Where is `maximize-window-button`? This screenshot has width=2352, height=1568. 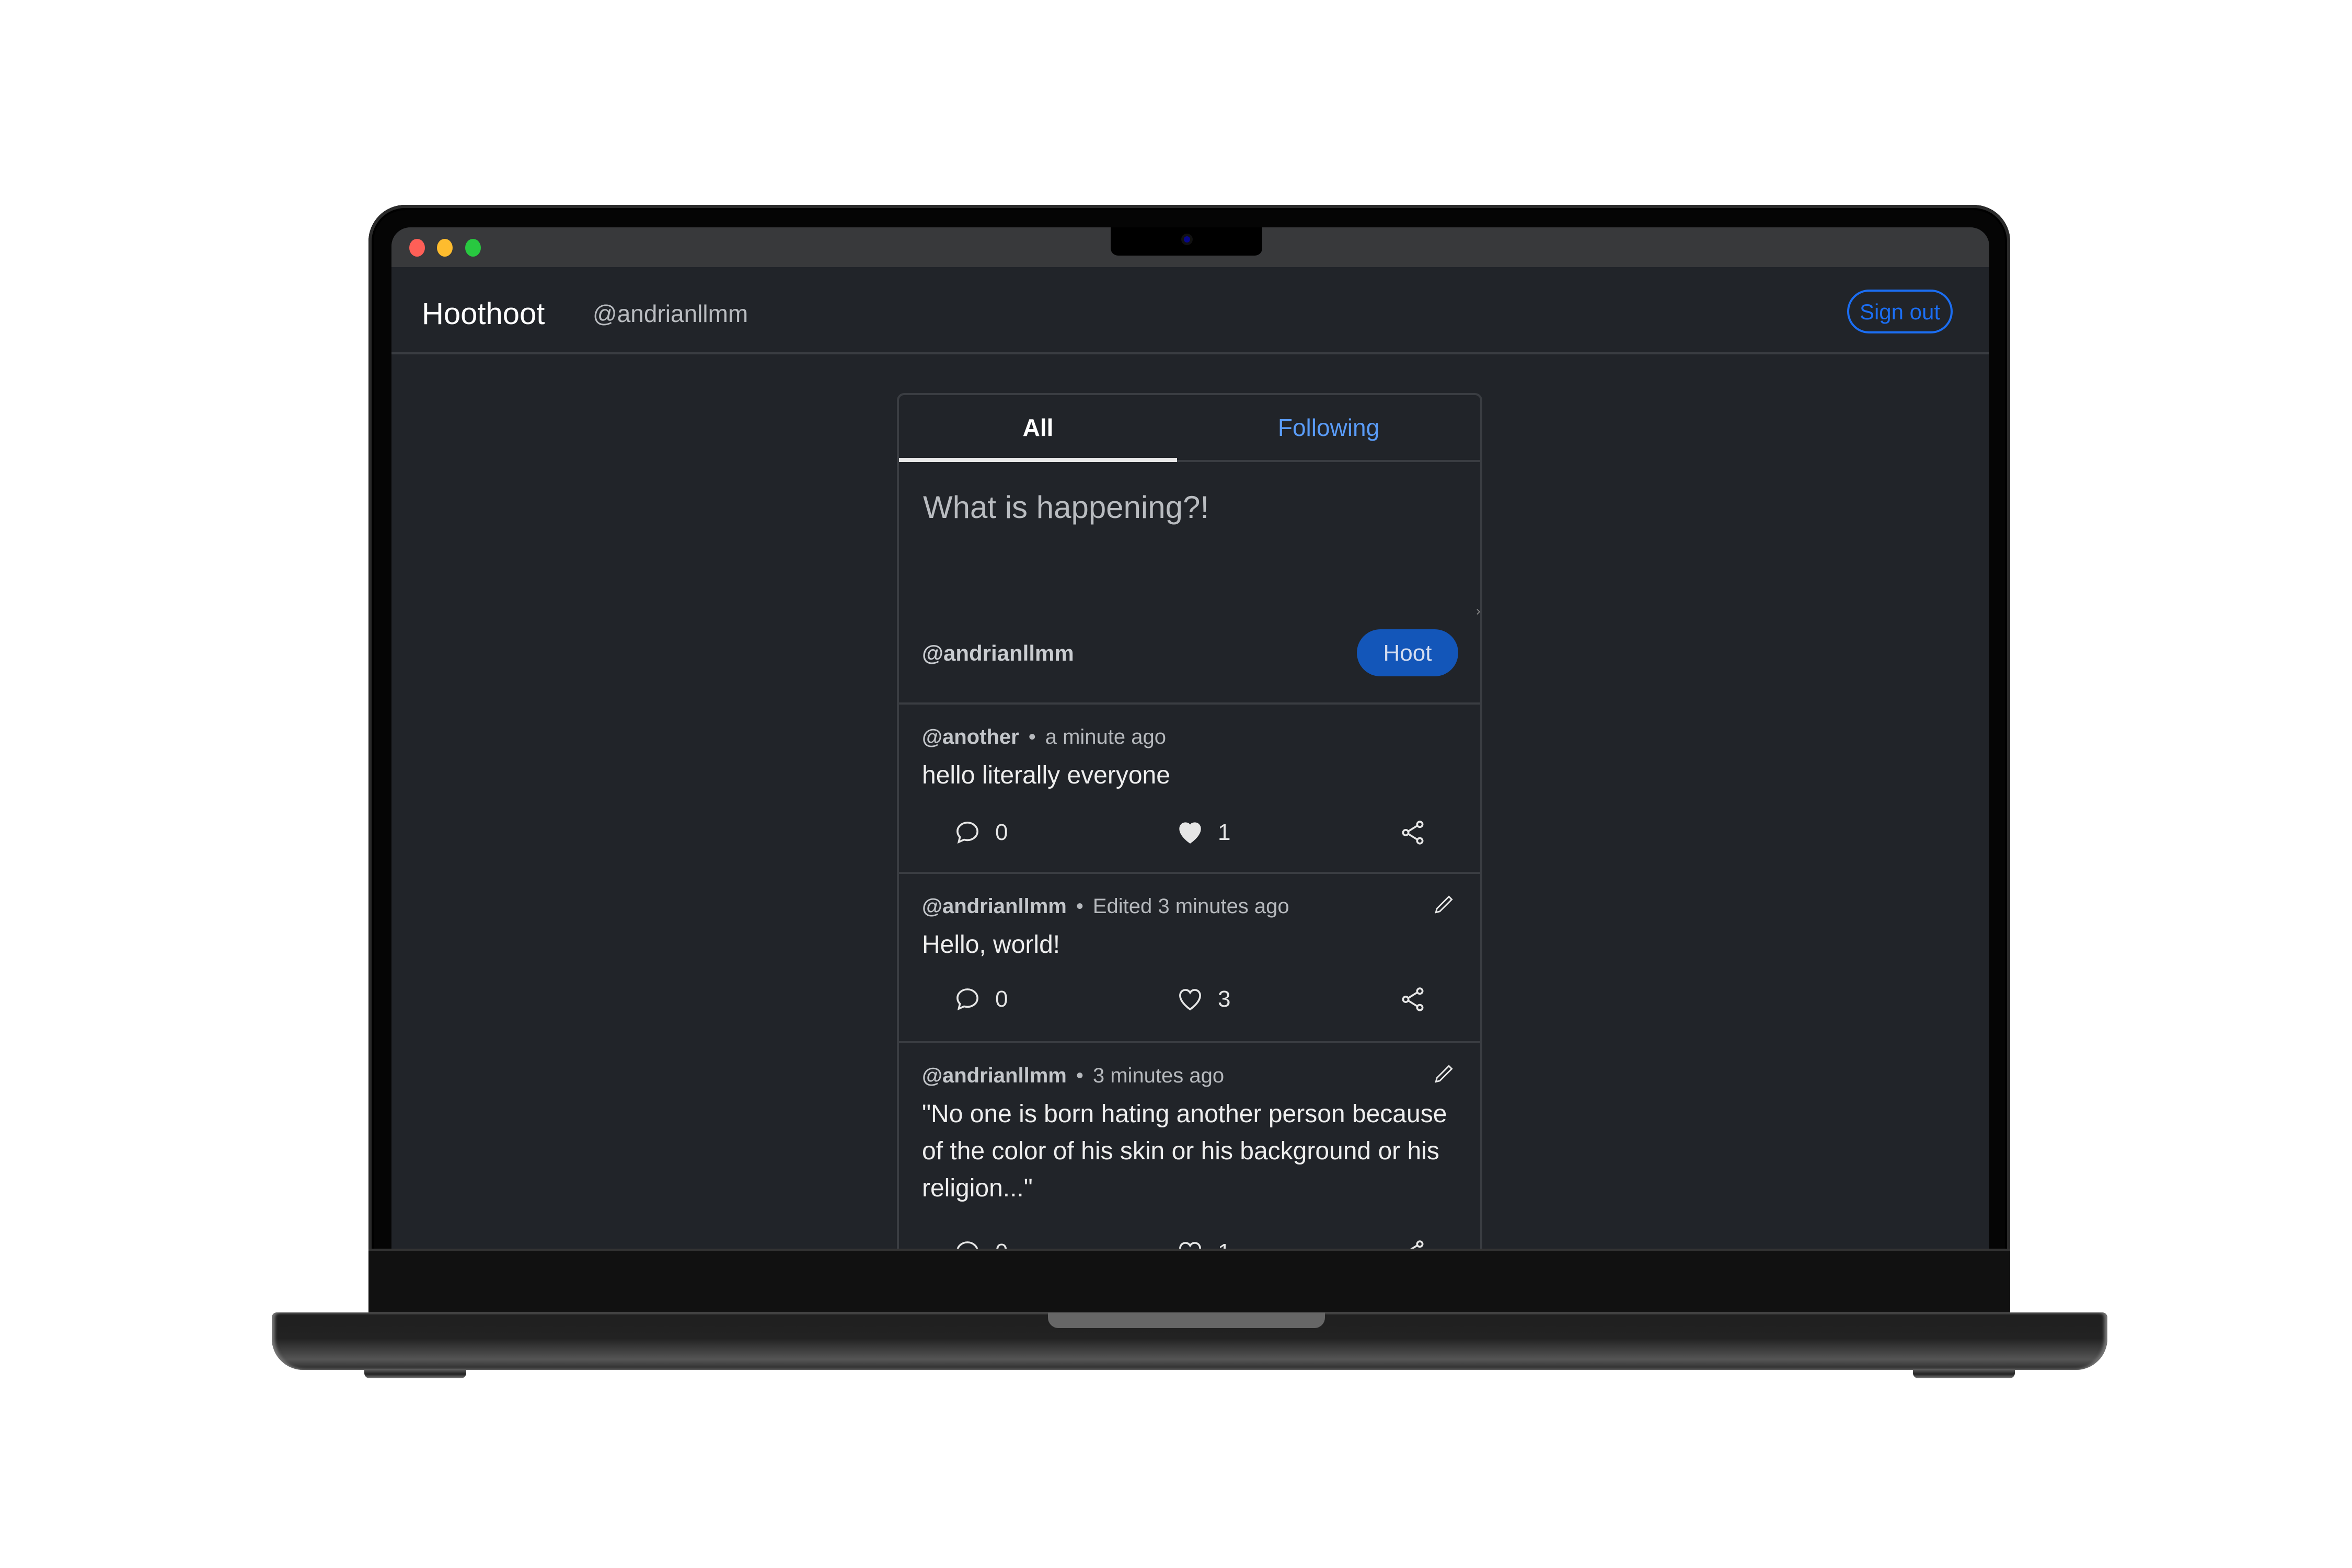 maximize-window-button is located at coordinates (473, 248).